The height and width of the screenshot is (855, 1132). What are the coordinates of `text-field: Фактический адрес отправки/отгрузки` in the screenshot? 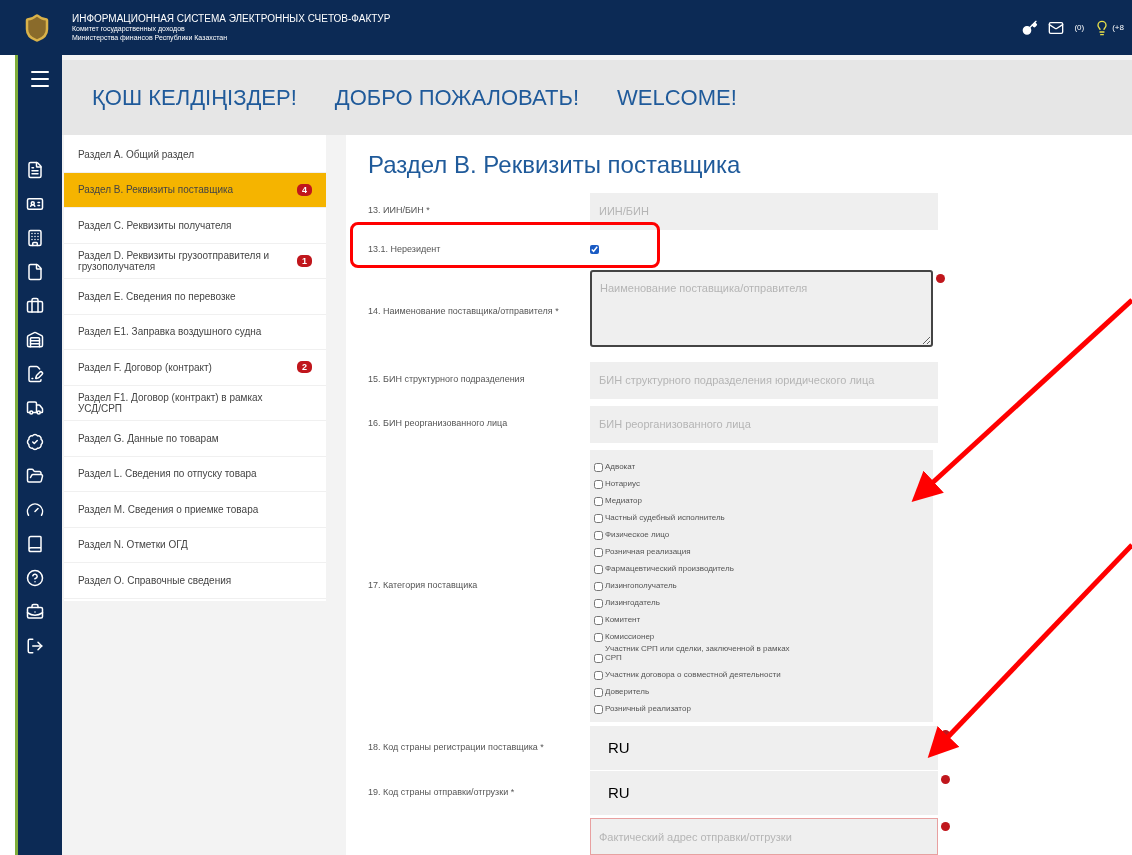 It's located at (764, 836).